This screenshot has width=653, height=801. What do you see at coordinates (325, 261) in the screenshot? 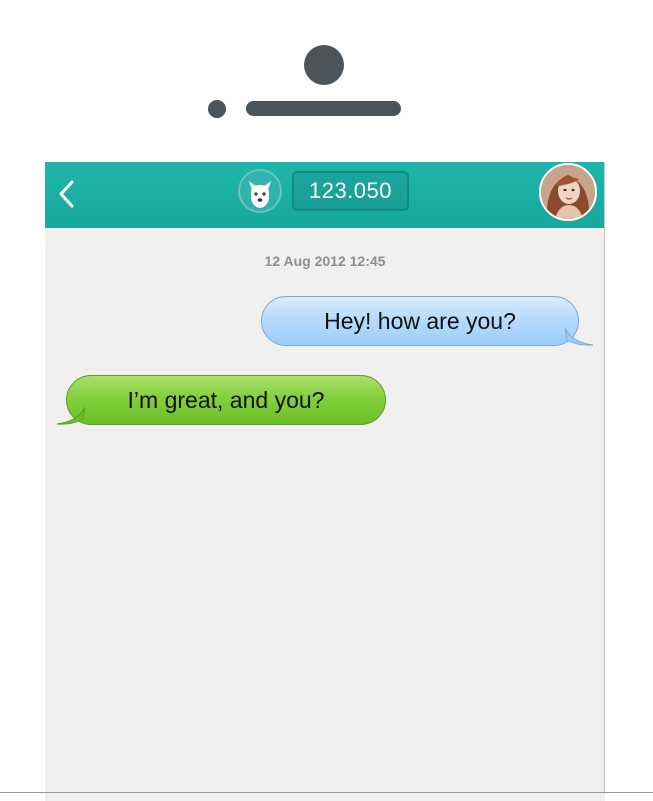
I see `message-timestamp: 12 Aug 2012 12:45` at bounding box center [325, 261].